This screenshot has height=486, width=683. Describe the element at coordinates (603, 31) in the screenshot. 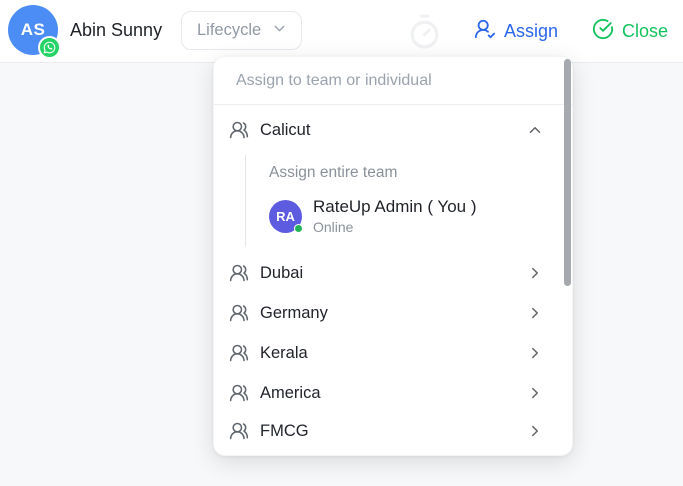

I see `check-circle-icon` at that location.